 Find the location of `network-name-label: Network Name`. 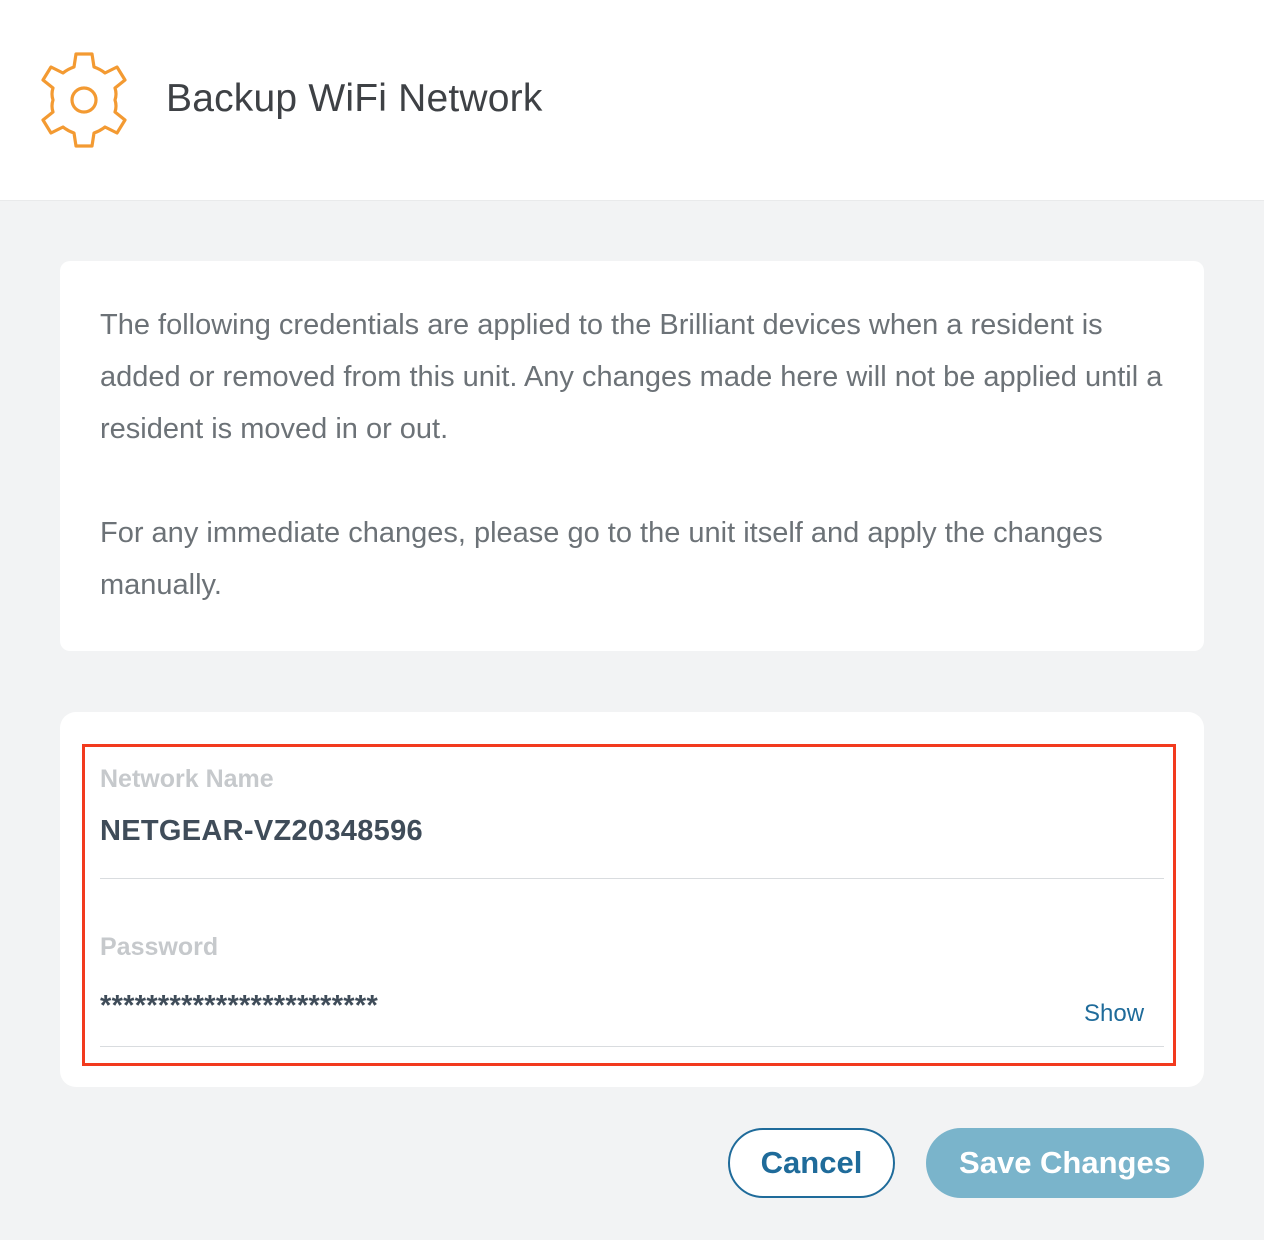

network-name-label: Network Name is located at coordinates (187, 779).